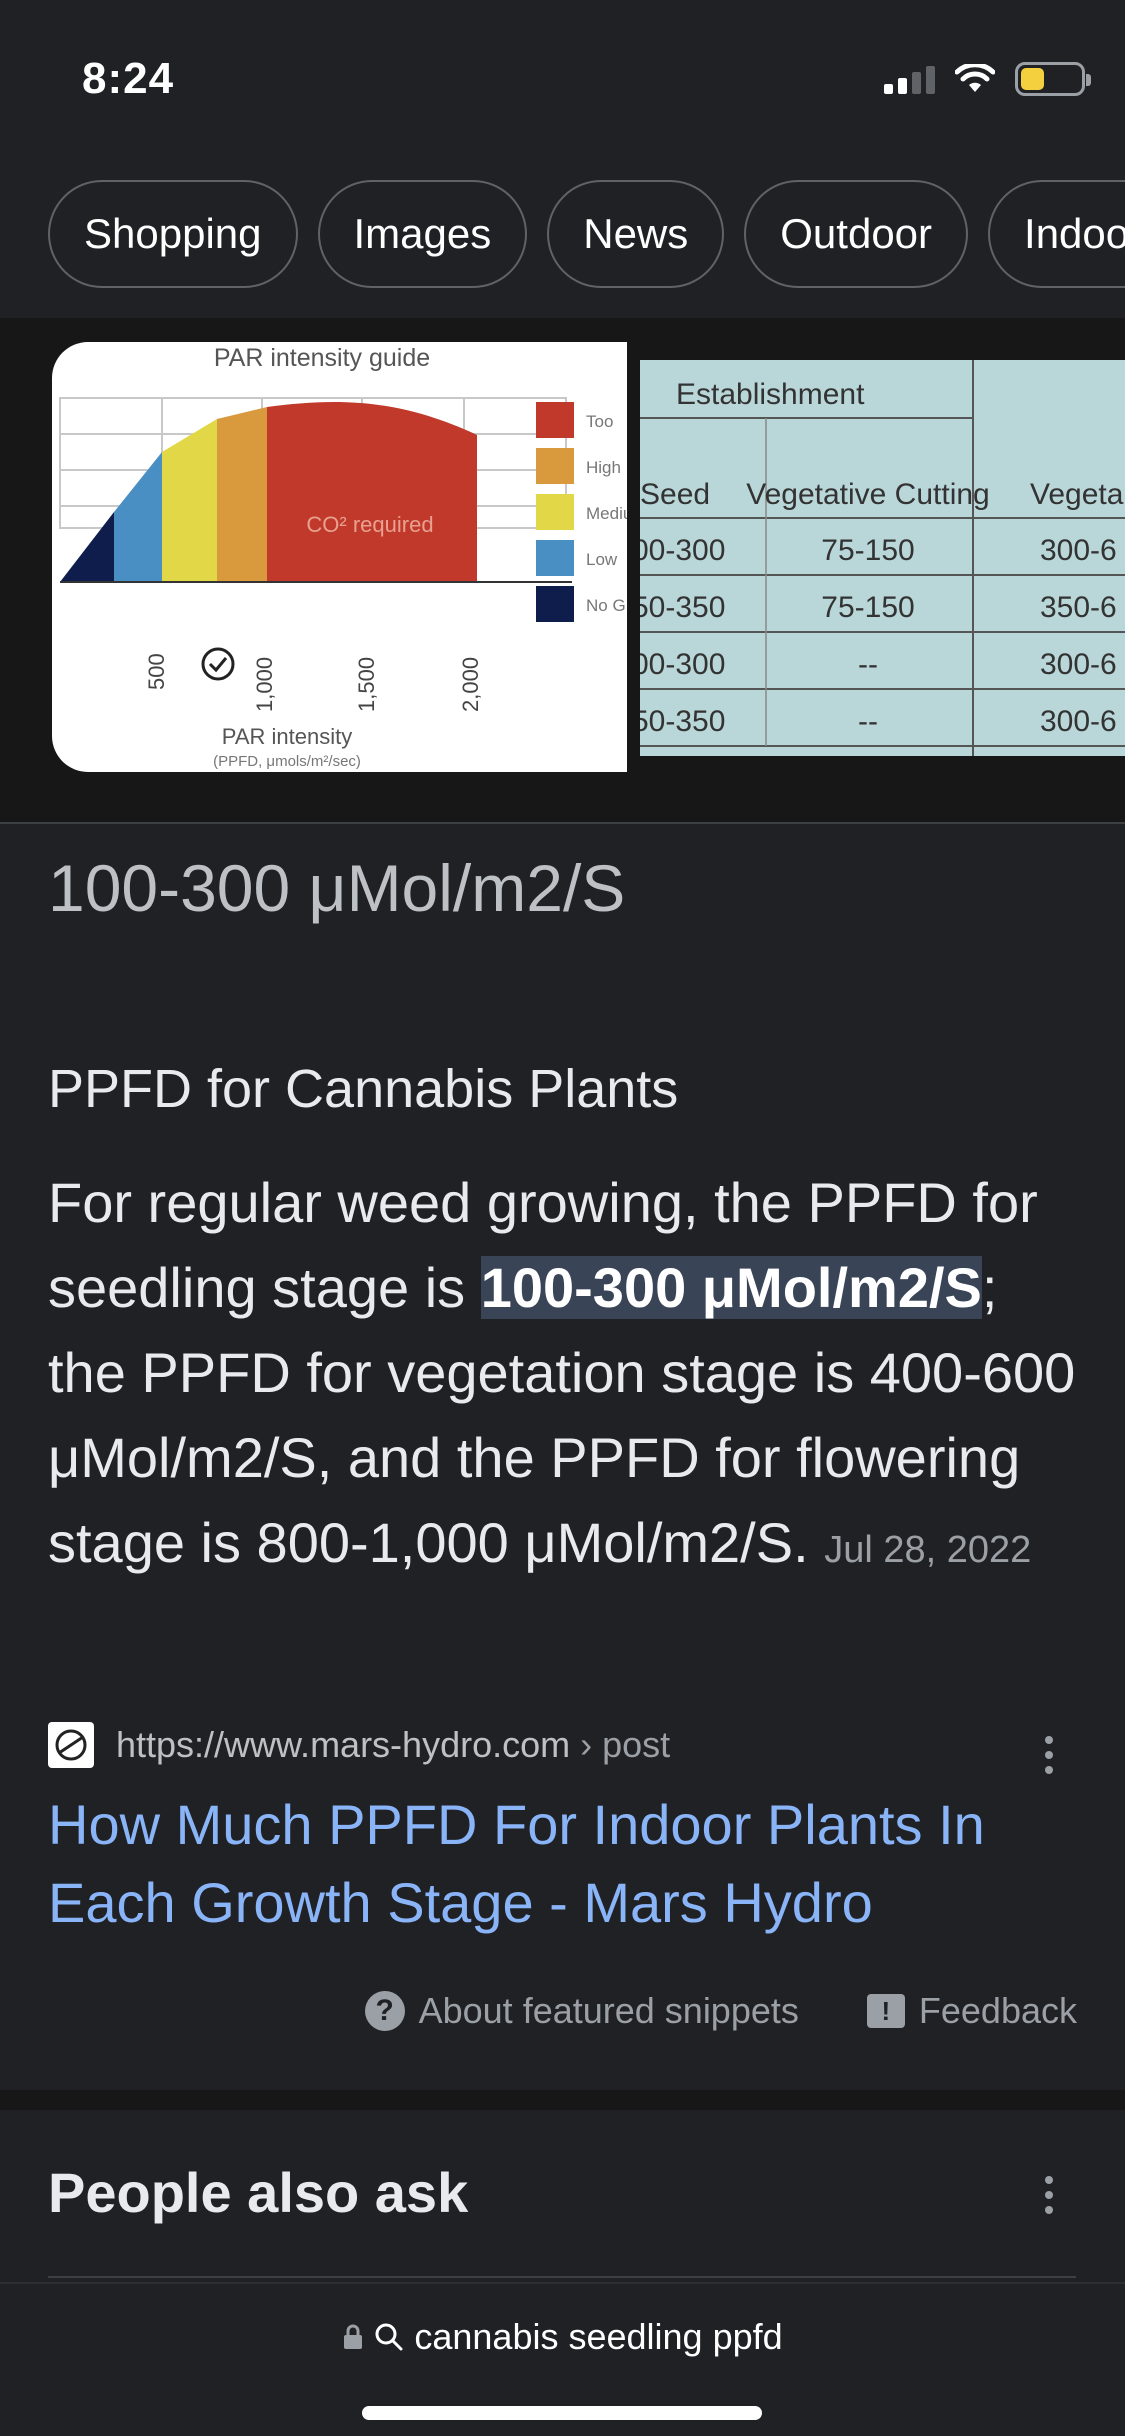  What do you see at coordinates (562, 80) in the screenshot?
I see `status-bar: 8:24` at bounding box center [562, 80].